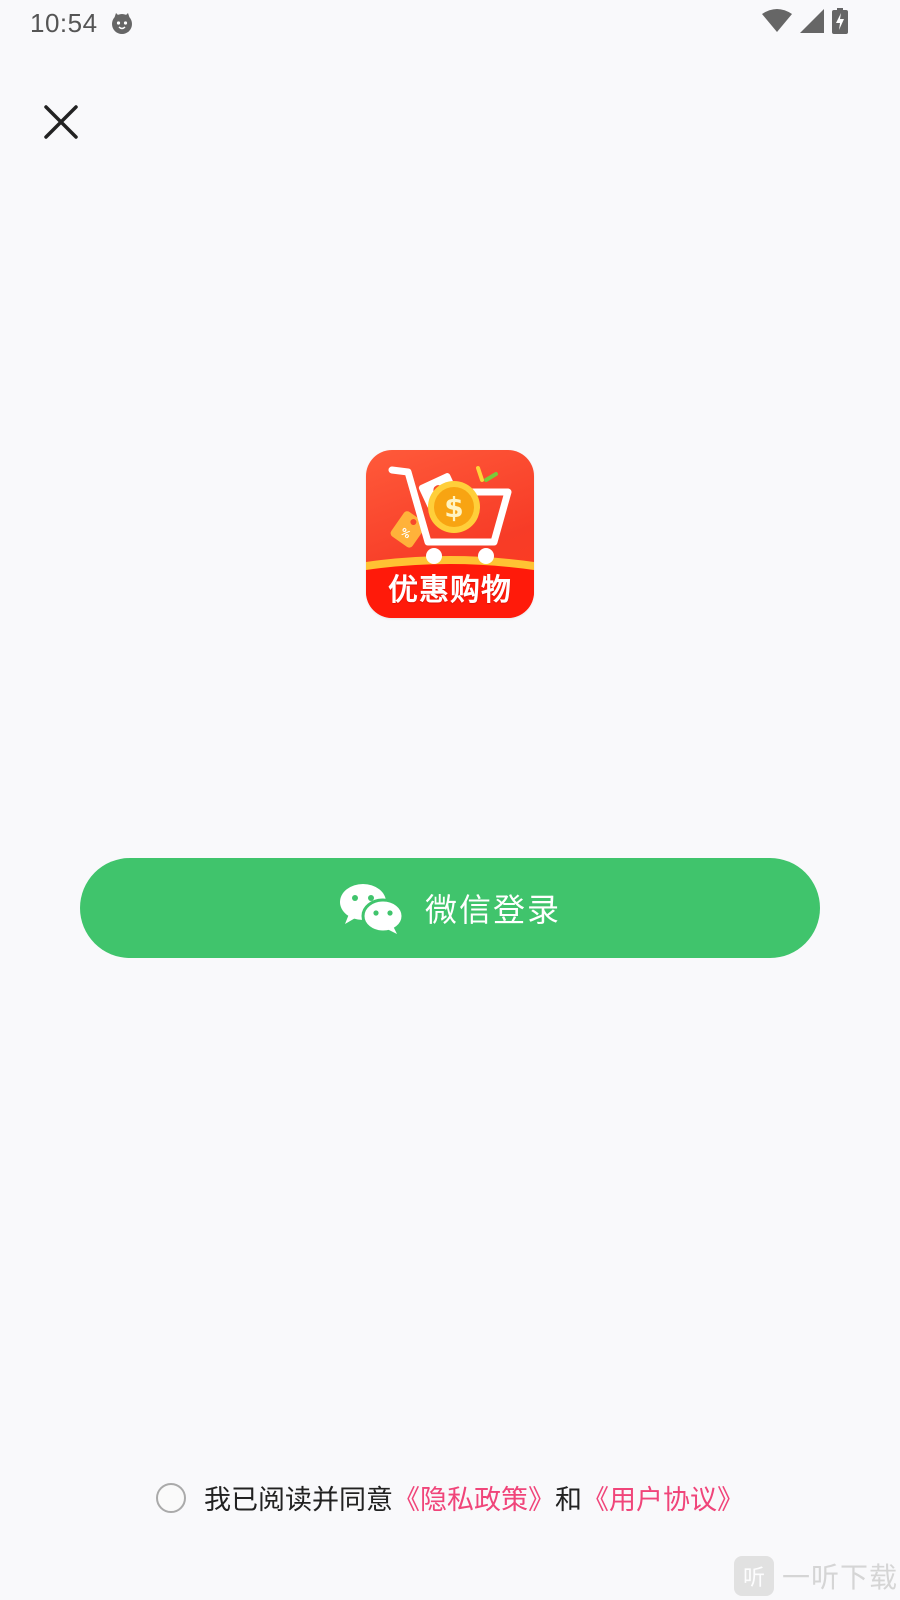 The width and height of the screenshot is (900, 1600). Describe the element at coordinates (753, 1576) in the screenshot. I see `watermark-logo: 听` at that location.